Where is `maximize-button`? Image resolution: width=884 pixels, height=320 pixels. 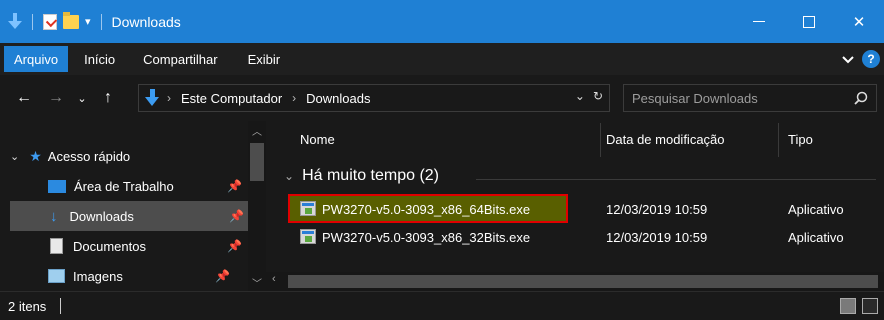 maximize-button is located at coordinates (809, 21).